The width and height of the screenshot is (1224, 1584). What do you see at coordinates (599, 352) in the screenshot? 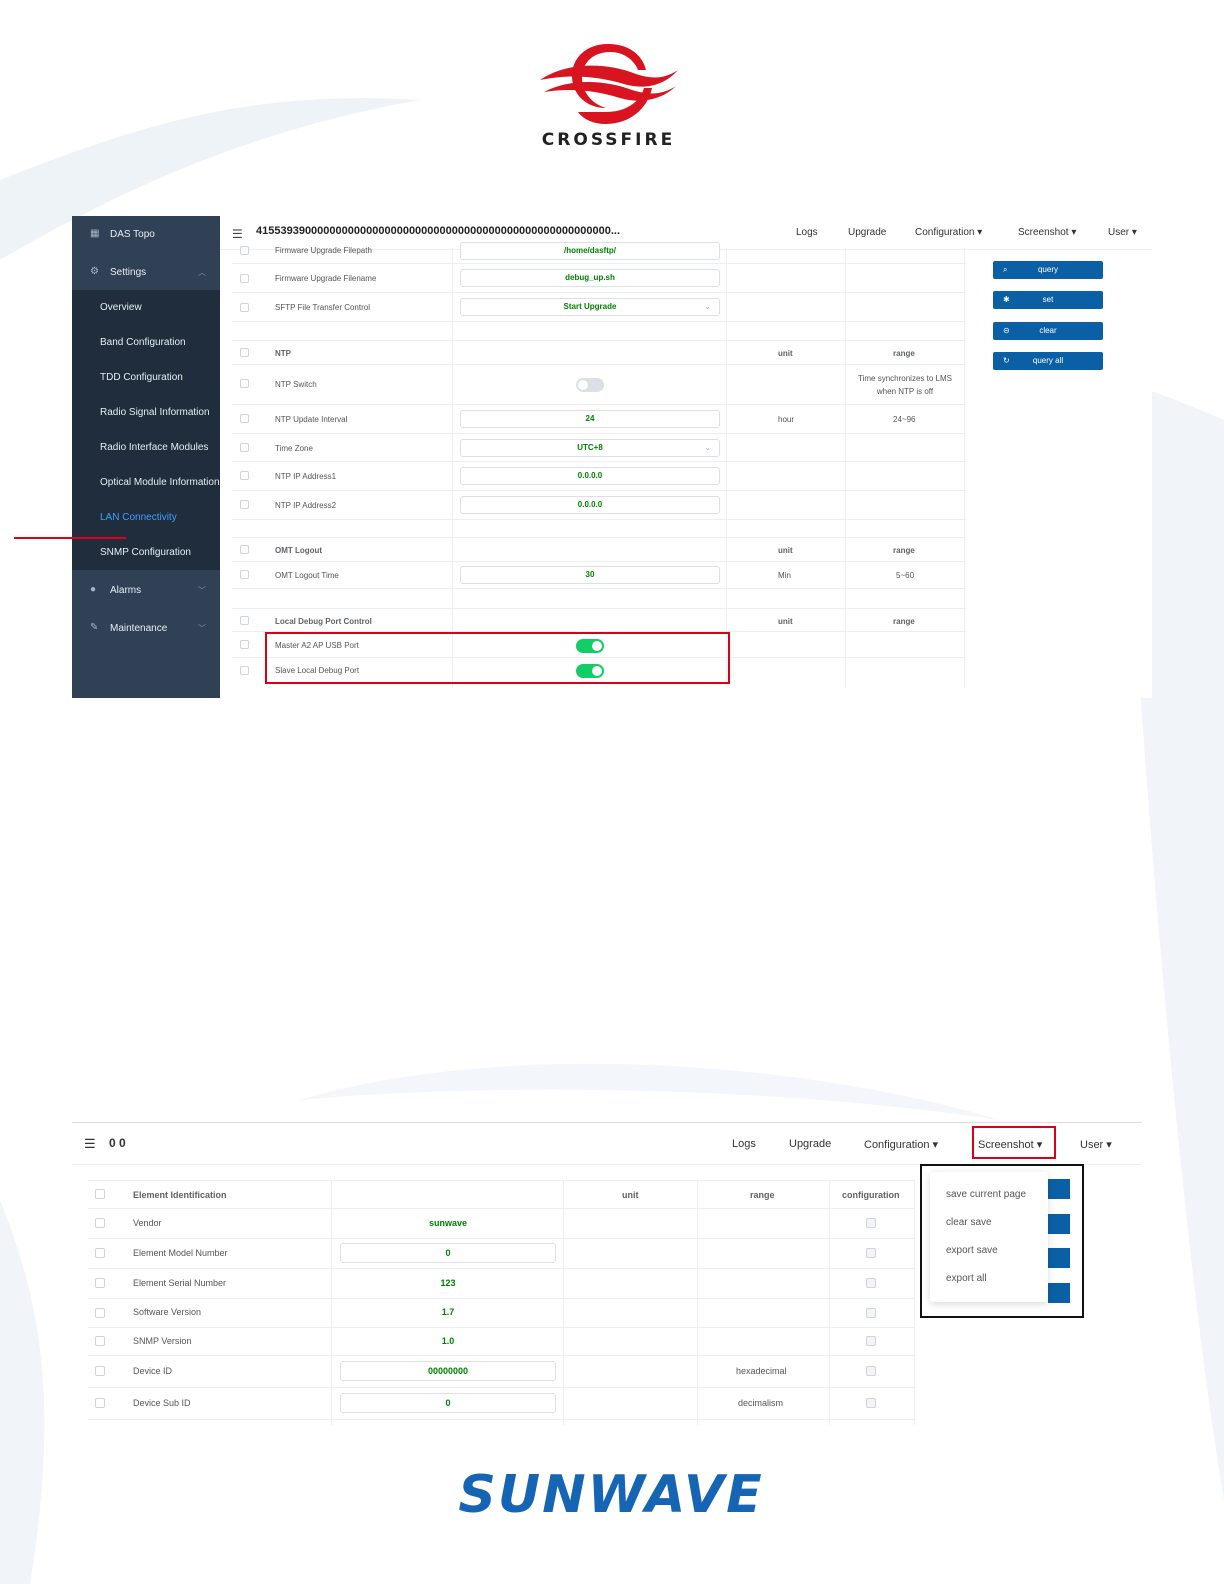
I see `table-header-row: NTP unit range` at bounding box center [599, 352].